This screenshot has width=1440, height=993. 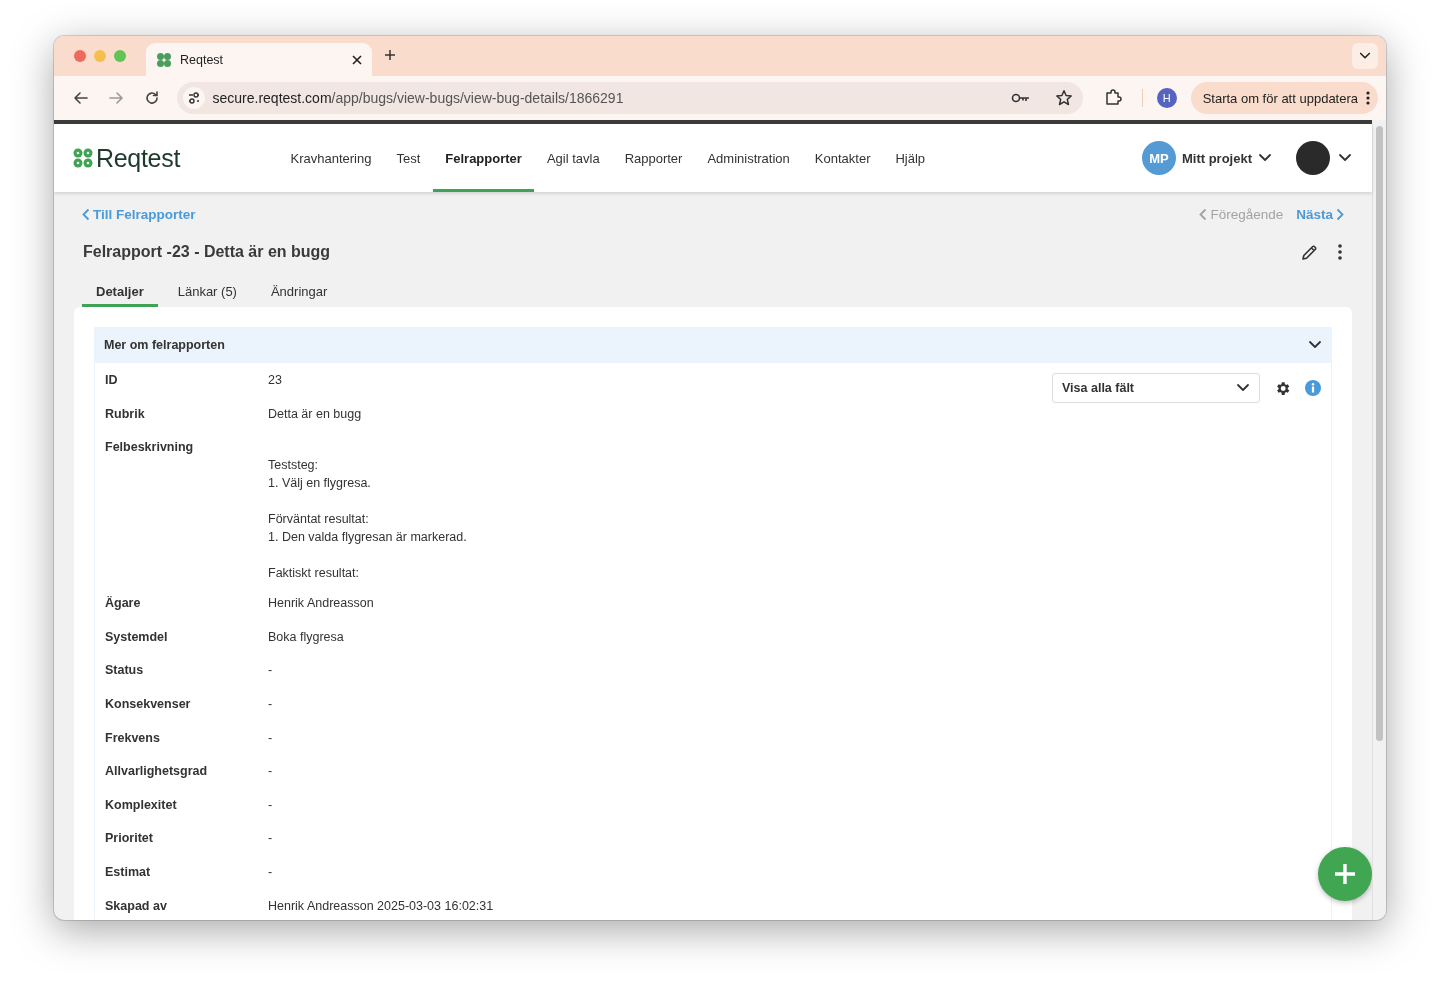 What do you see at coordinates (321, 604) in the screenshot?
I see `field-value: Henrik Andreasson` at bounding box center [321, 604].